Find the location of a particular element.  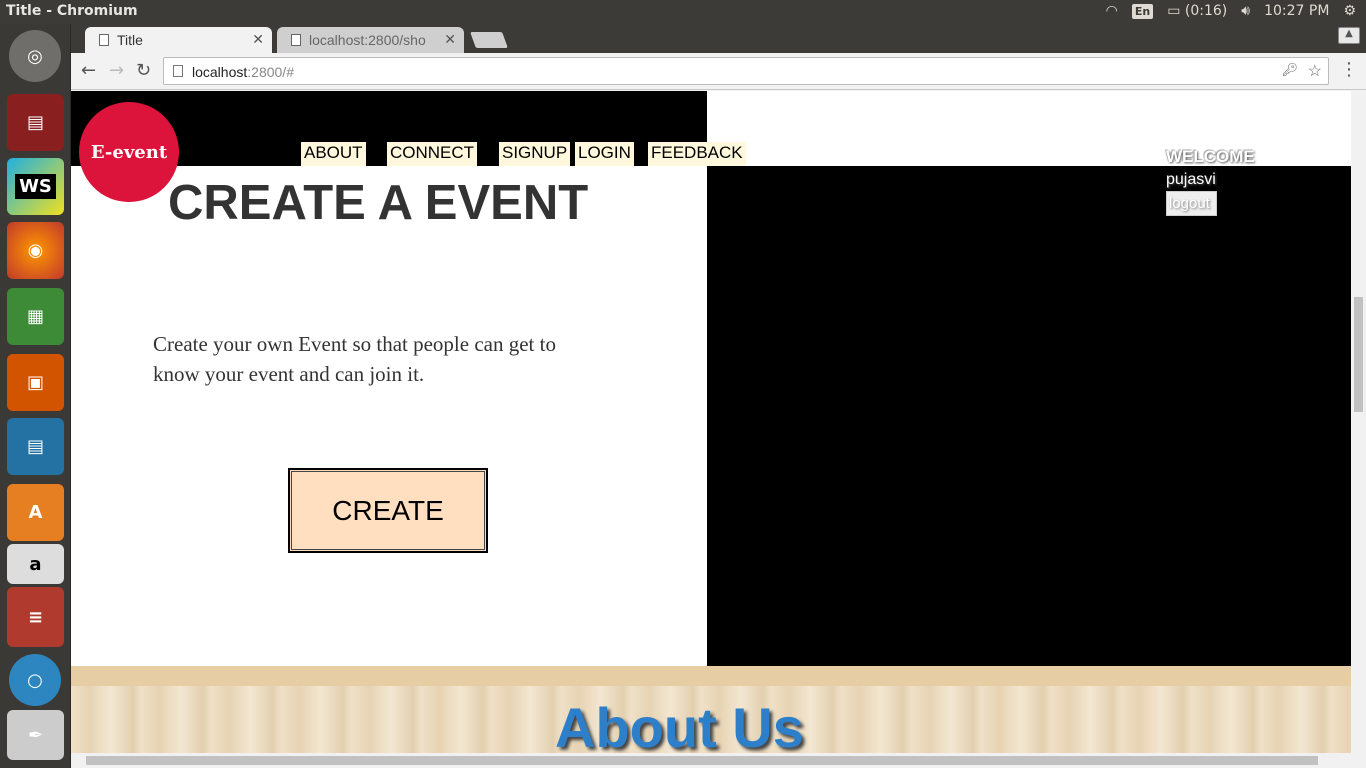

presentation-icon: ▣ is located at coordinates (35, 382).